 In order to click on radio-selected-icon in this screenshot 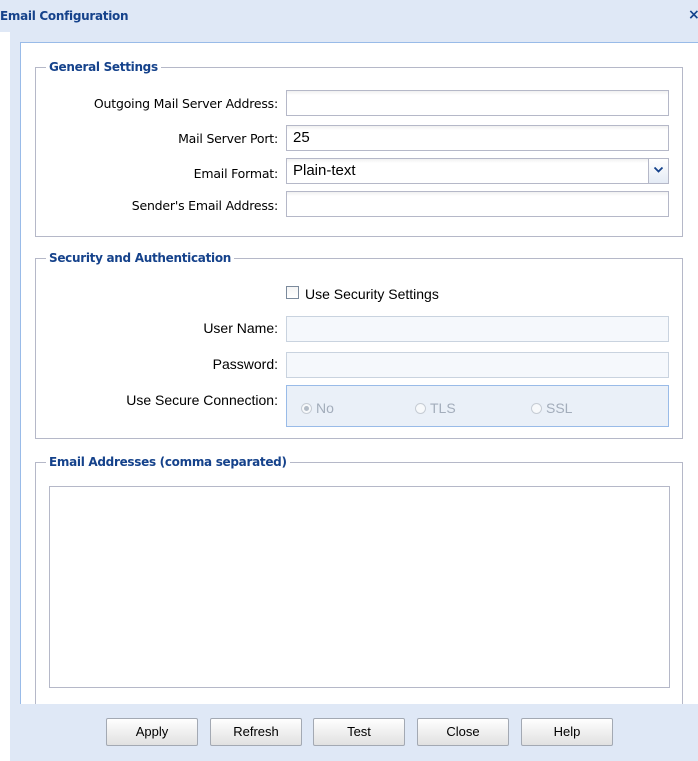, I will do `click(306, 408)`.